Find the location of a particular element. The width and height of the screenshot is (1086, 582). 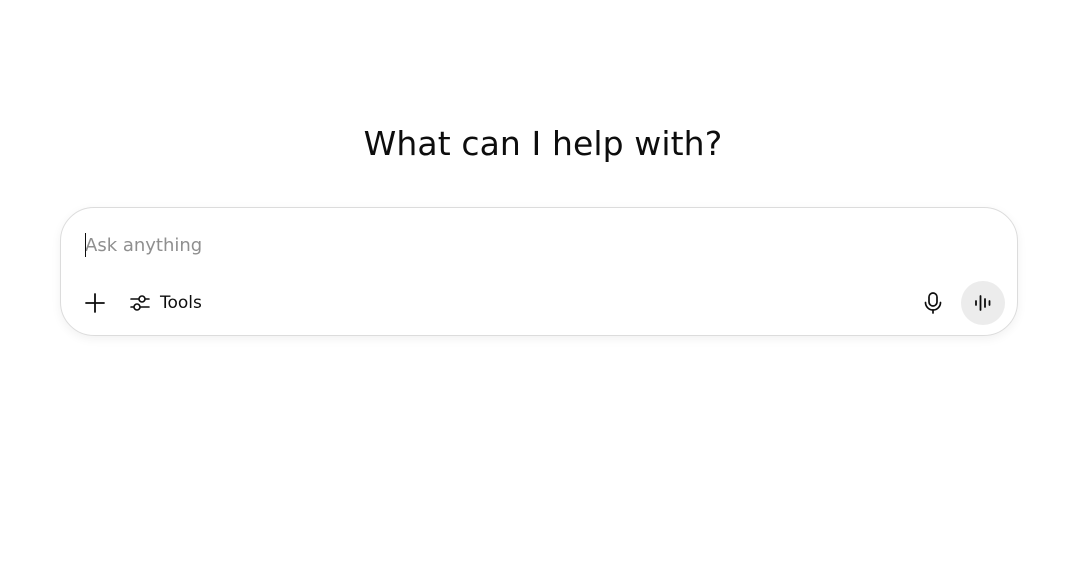

page-title: What can I help with? is located at coordinates (543, 143).